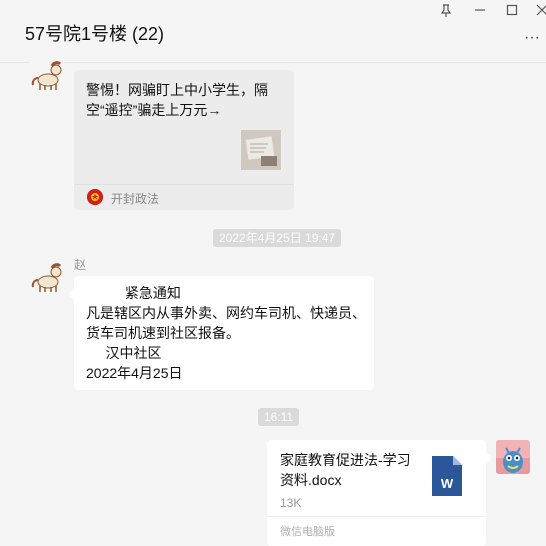 The image size is (546, 546). Describe the element at coordinates (80, 265) in the screenshot. I see `sender-name: 赵` at that location.